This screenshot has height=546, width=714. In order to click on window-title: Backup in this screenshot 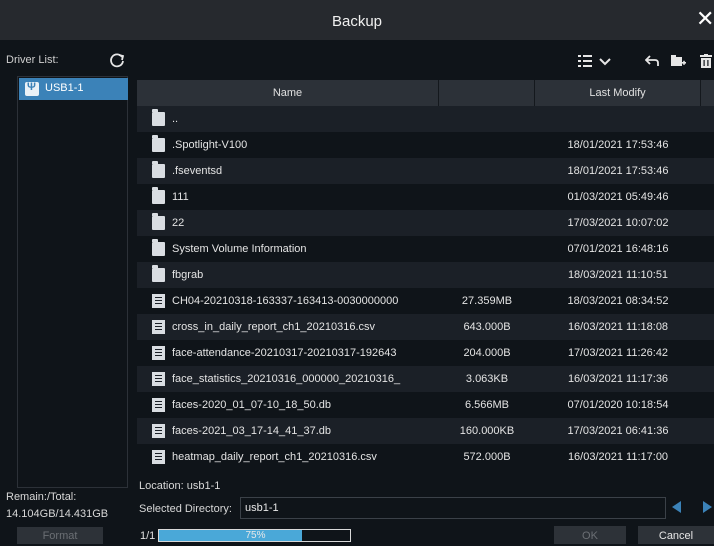, I will do `click(357, 21)`.